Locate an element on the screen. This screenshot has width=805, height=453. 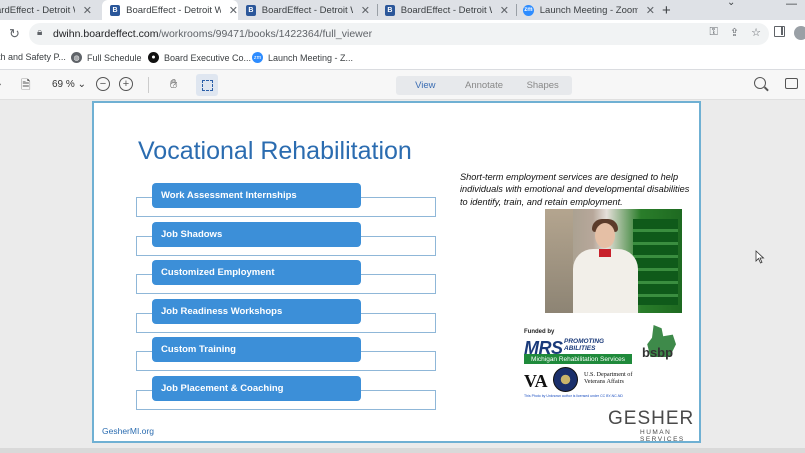
photo-collar is located at coordinates (605, 253).